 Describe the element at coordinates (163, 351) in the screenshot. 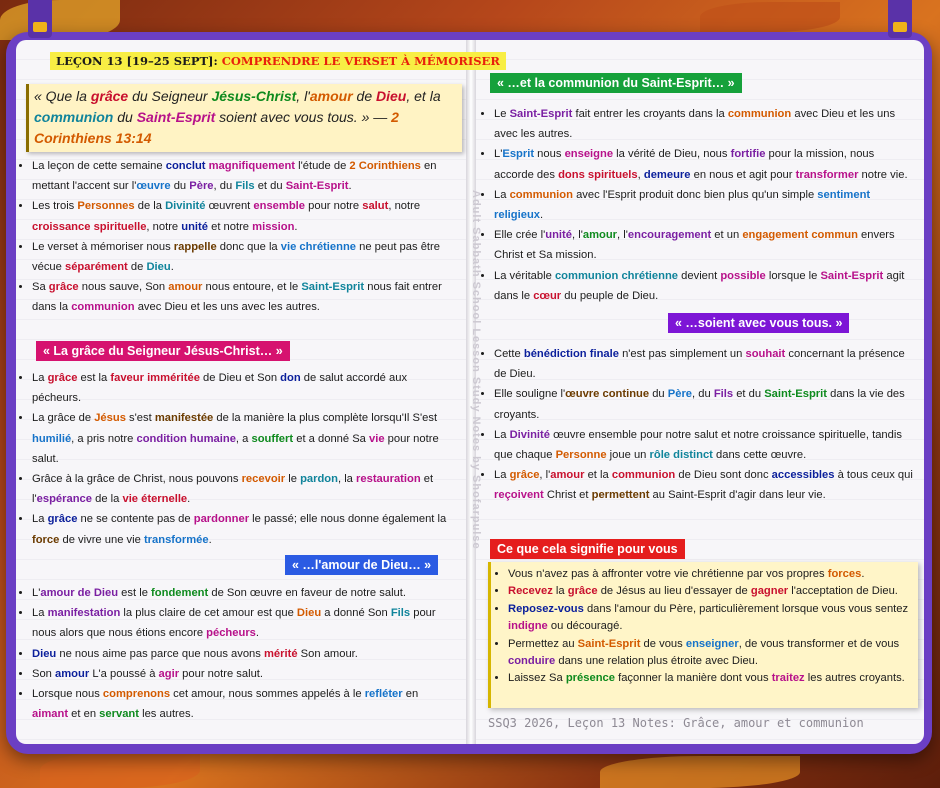

I see `grace-section-header: « La grâce du Seigneur Jésus-Christ… »` at that location.